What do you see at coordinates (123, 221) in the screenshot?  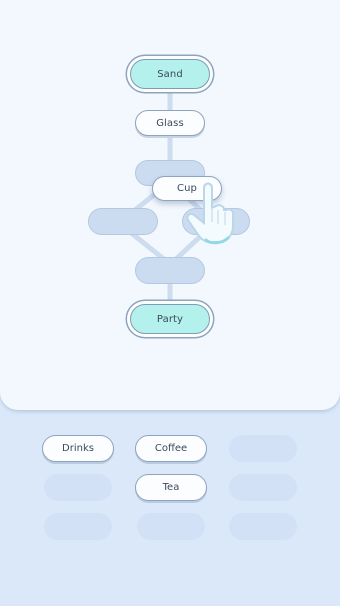 I see `empty-slot-left` at bounding box center [123, 221].